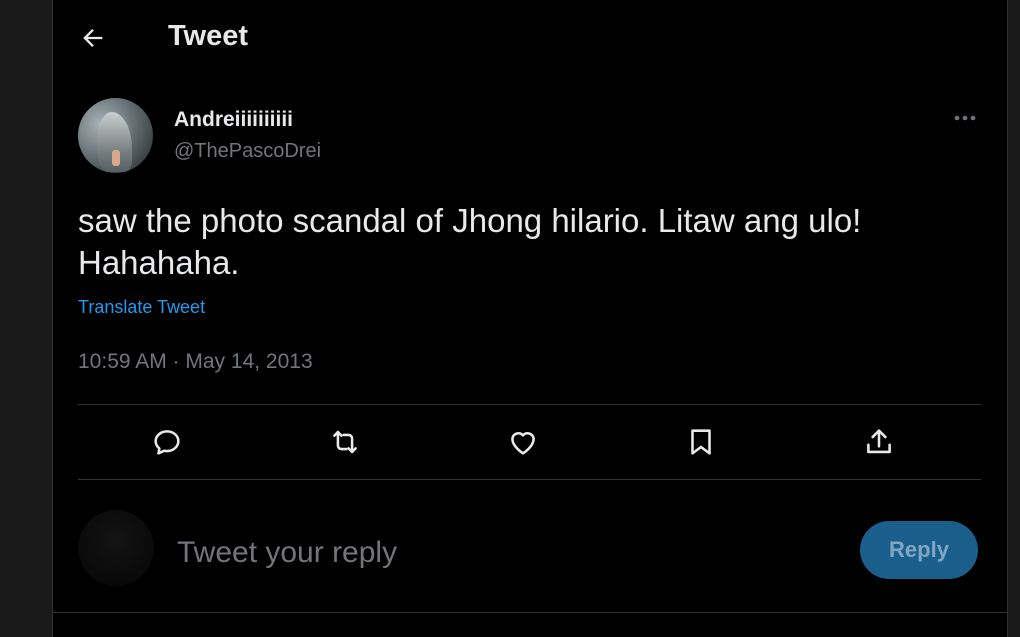  I want to click on tweet-action-bar, so click(529, 442).